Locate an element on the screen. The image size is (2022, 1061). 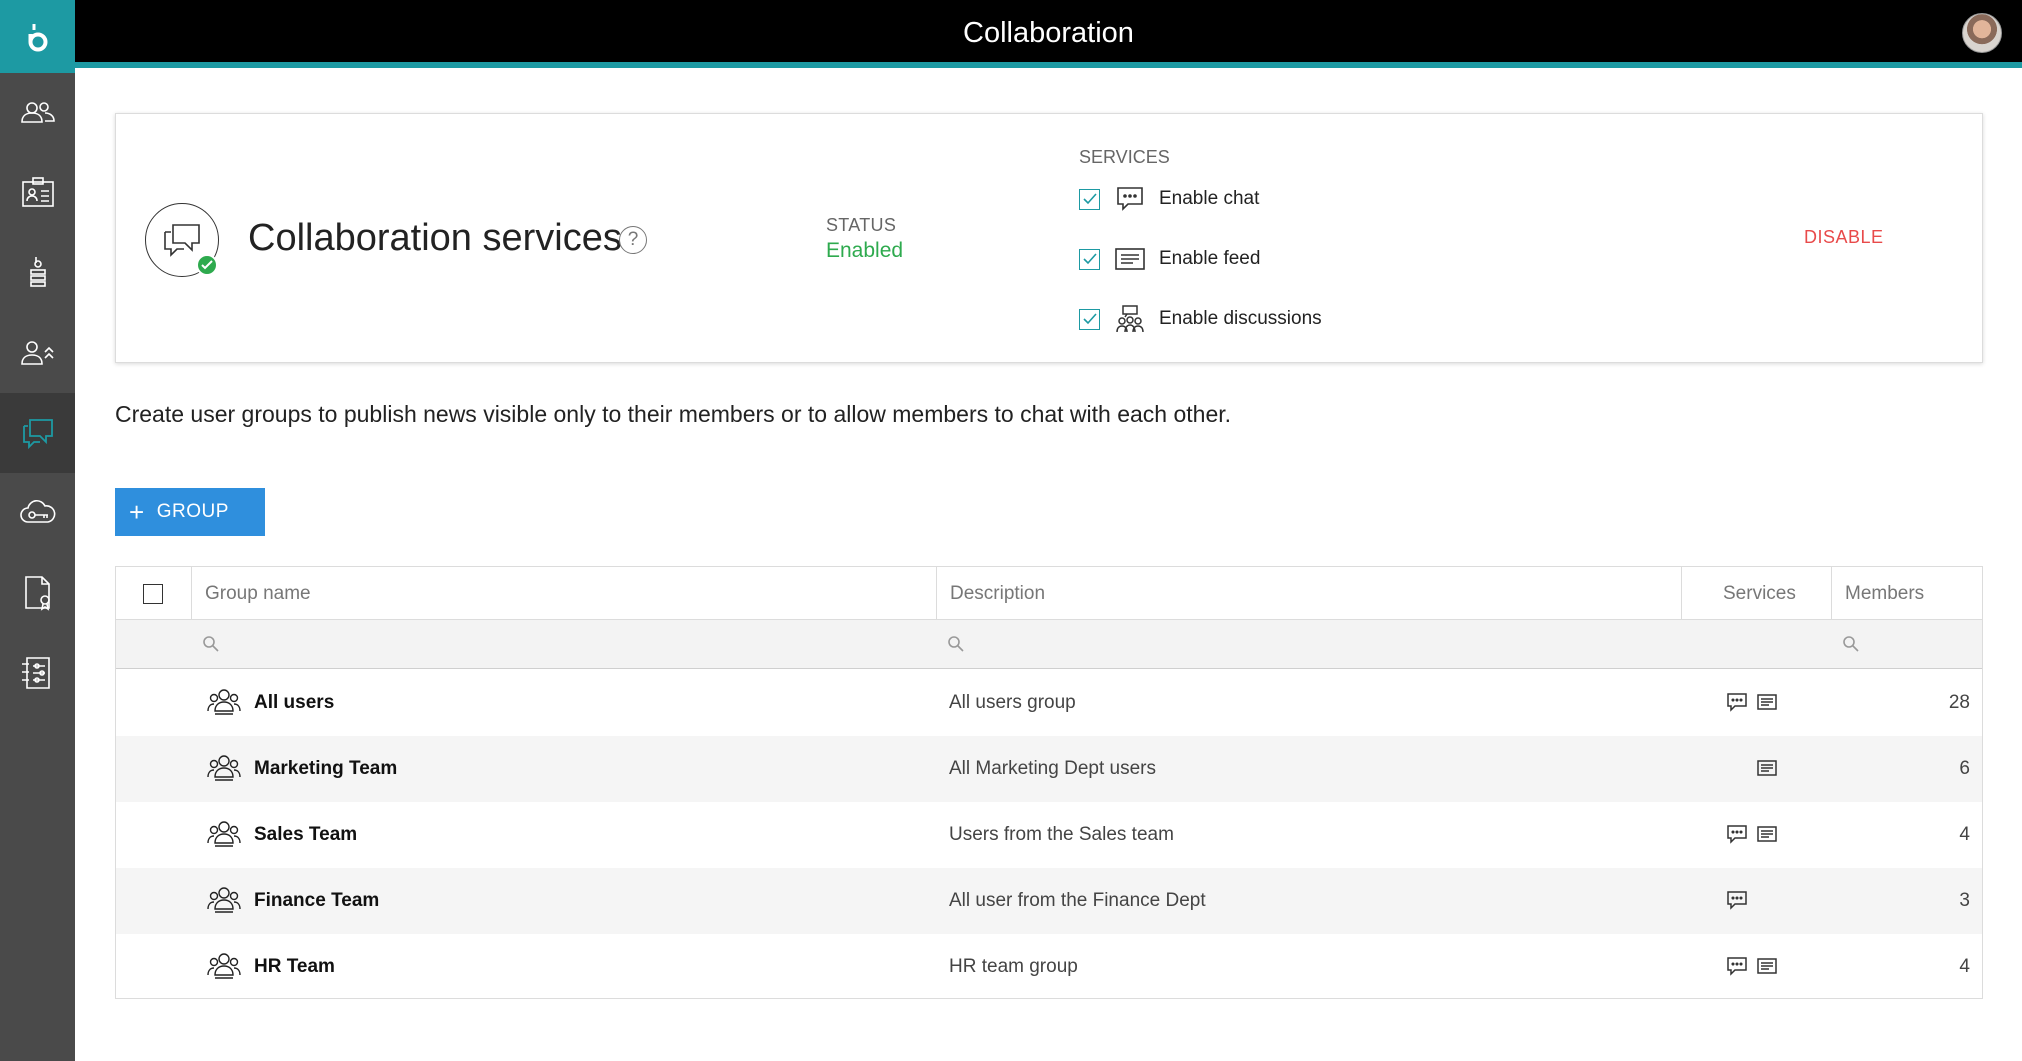
card-title: Collaboration services is located at coordinates (435, 238).